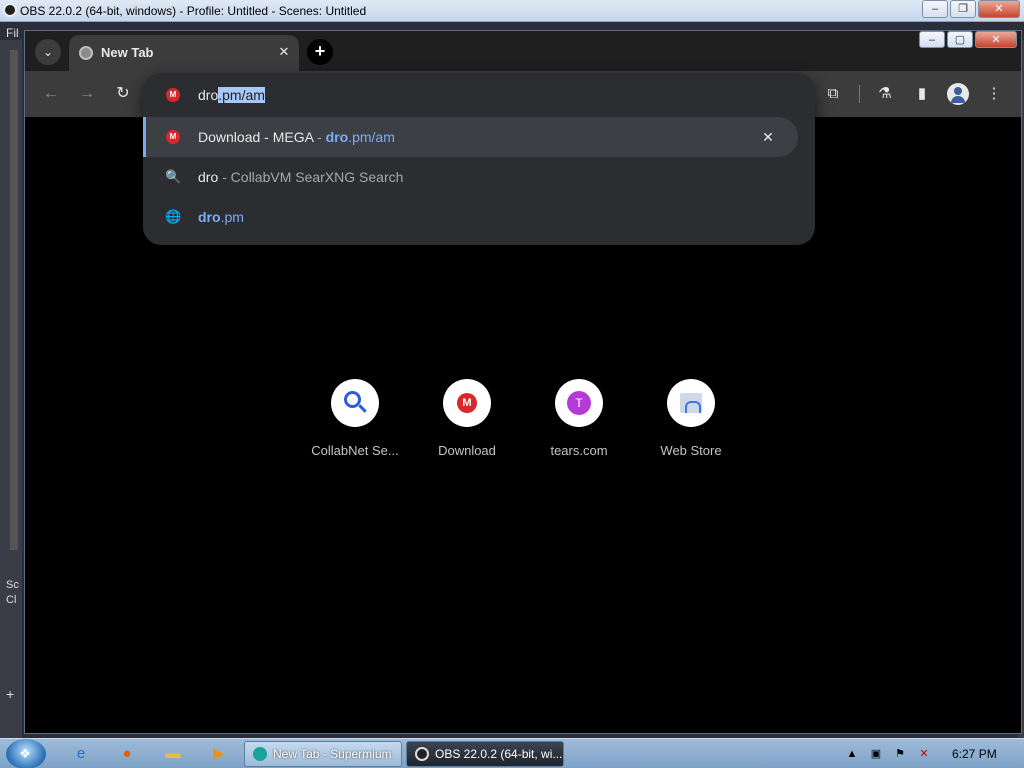 The image size is (1024, 768). I want to click on media-player-icon: ▶, so click(219, 754).